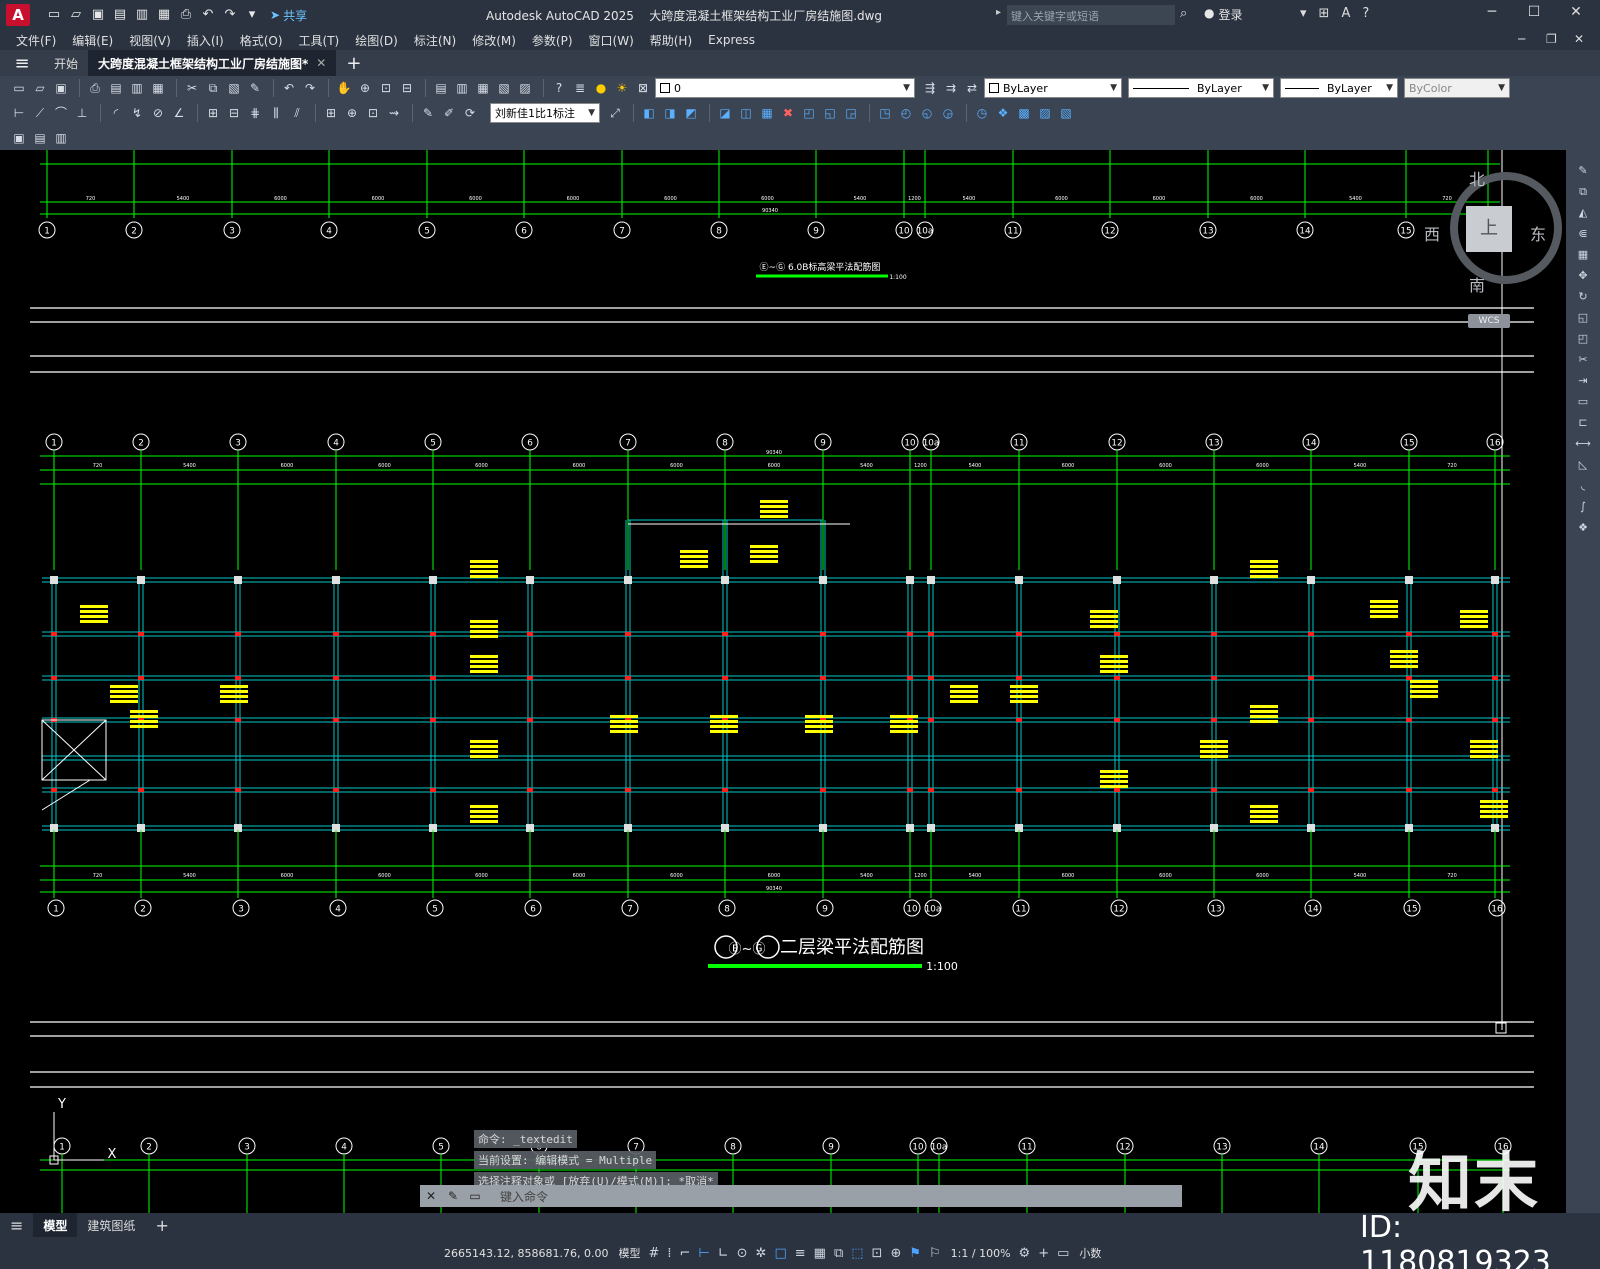 This screenshot has height=1269, width=1600. I want to click on design-center-icon: ▥, so click(462, 88).